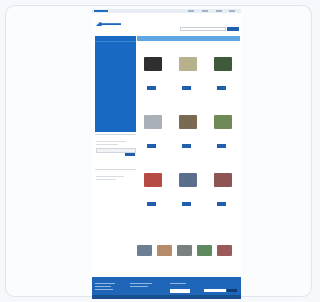 The image size is (320, 302). Describe the element at coordinates (203, 29) in the screenshot. I see `search-input` at that location.